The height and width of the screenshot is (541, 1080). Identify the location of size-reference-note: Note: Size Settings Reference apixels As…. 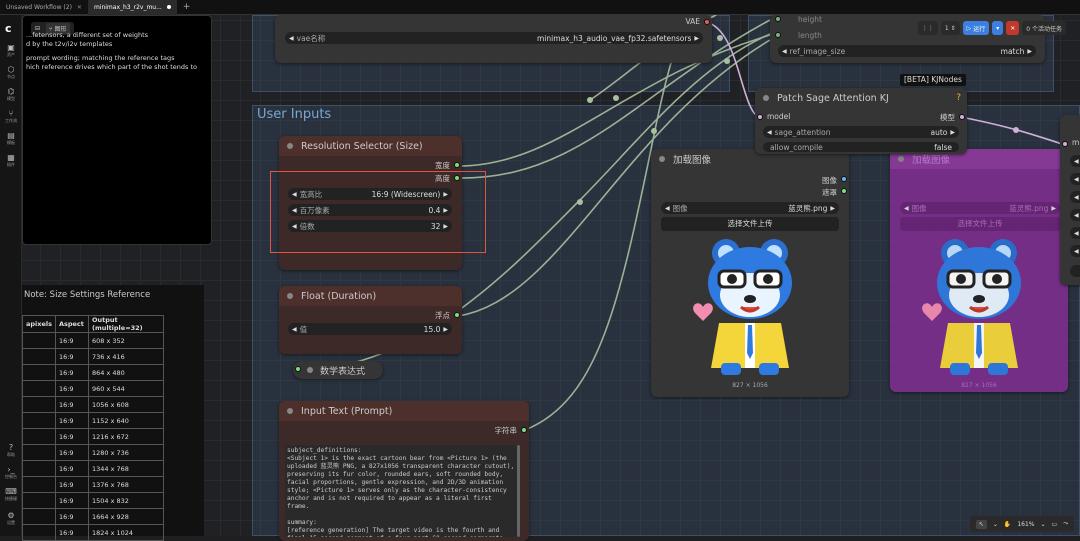
(113, 410).